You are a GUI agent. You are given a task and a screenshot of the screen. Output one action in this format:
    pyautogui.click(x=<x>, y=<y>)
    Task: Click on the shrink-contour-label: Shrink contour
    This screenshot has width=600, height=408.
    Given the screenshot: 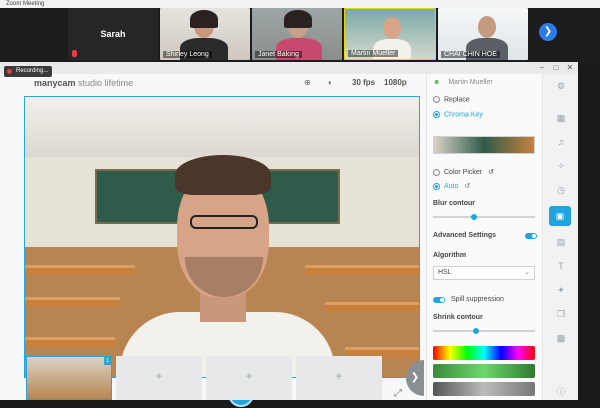 What is the action you would take?
    pyautogui.click(x=458, y=317)
    